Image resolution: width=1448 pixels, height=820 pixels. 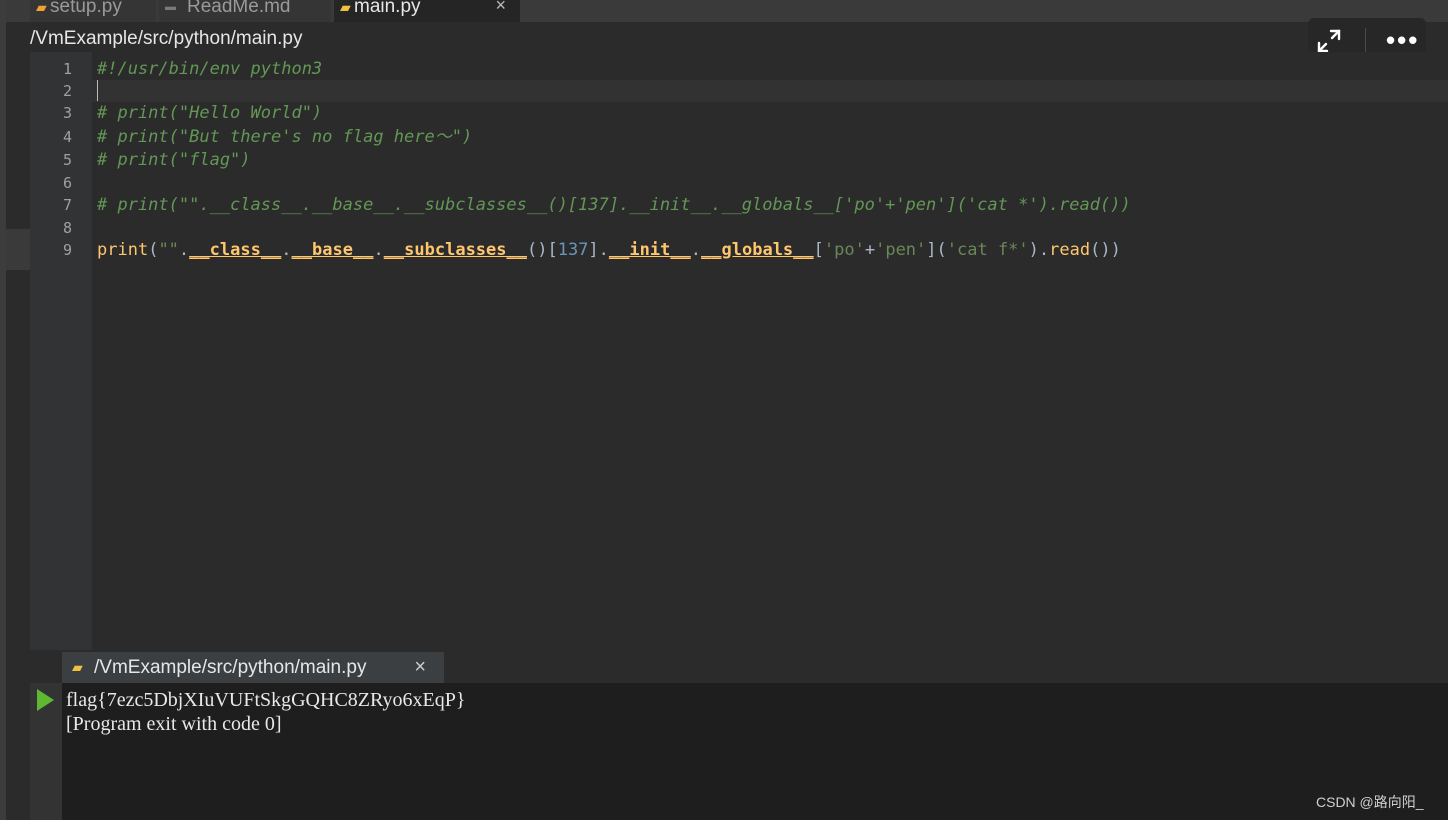 I want to click on line-number: 7, so click(x=67, y=205).